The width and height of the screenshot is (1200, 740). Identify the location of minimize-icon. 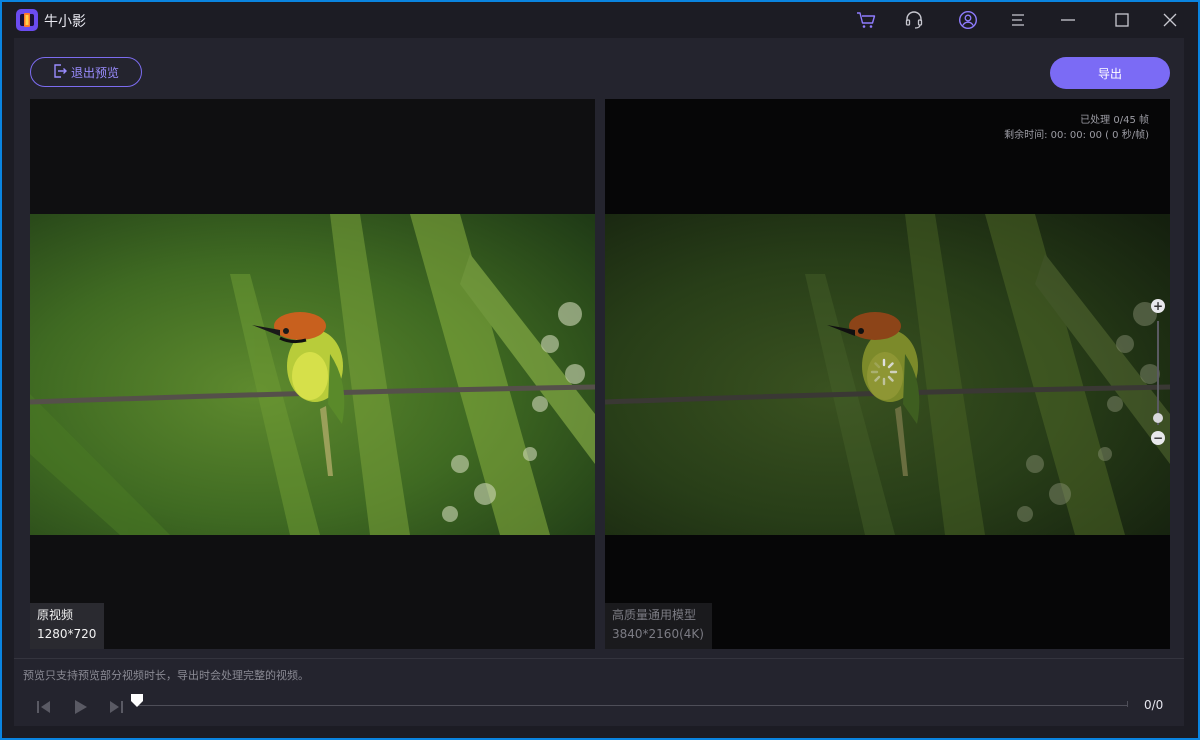
(1068, 20).